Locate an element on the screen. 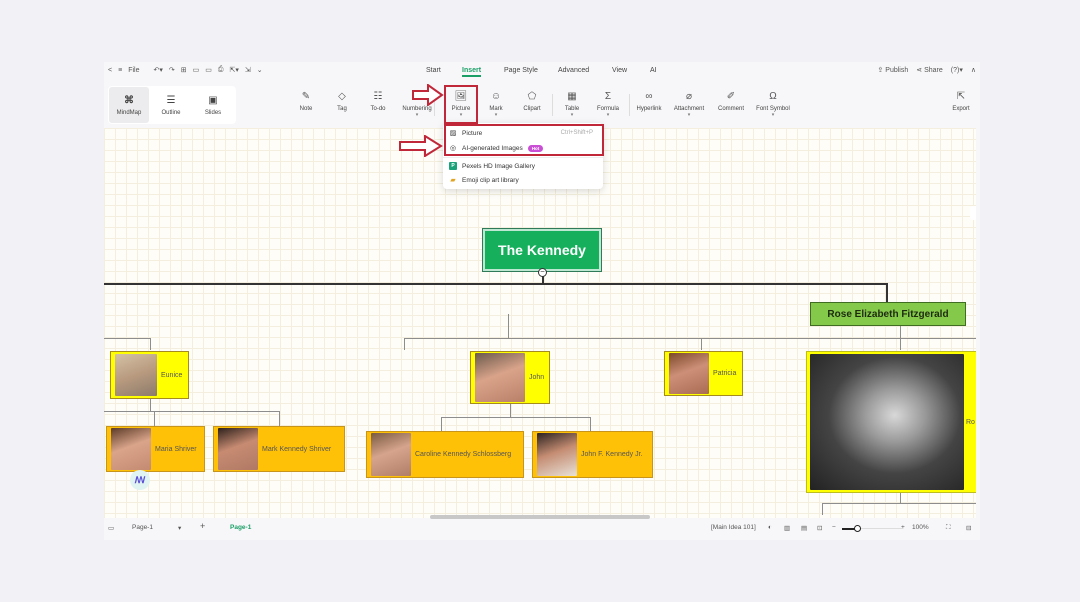 This screenshot has width=1080, height=602. publish-button: ⇪ Publish is located at coordinates (892, 70).